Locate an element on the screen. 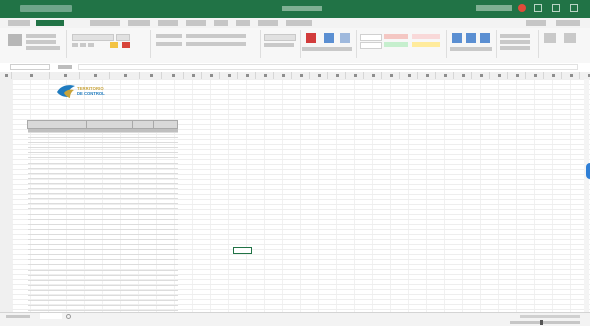 The height and width of the screenshot is (326, 590). wrap-text-button is located at coordinates (216, 36).